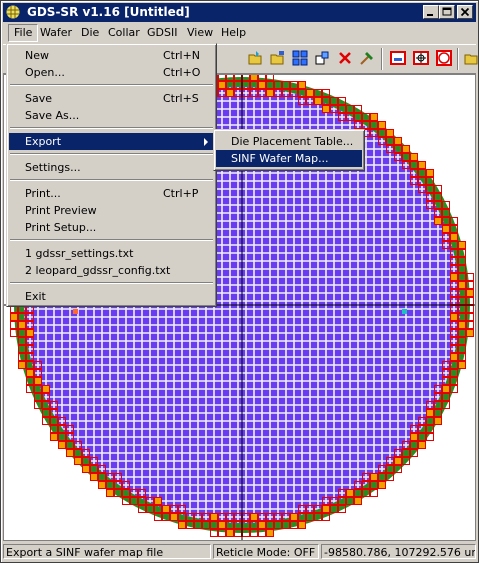  I want to click on toolbar-zoom-button, so click(322, 58).